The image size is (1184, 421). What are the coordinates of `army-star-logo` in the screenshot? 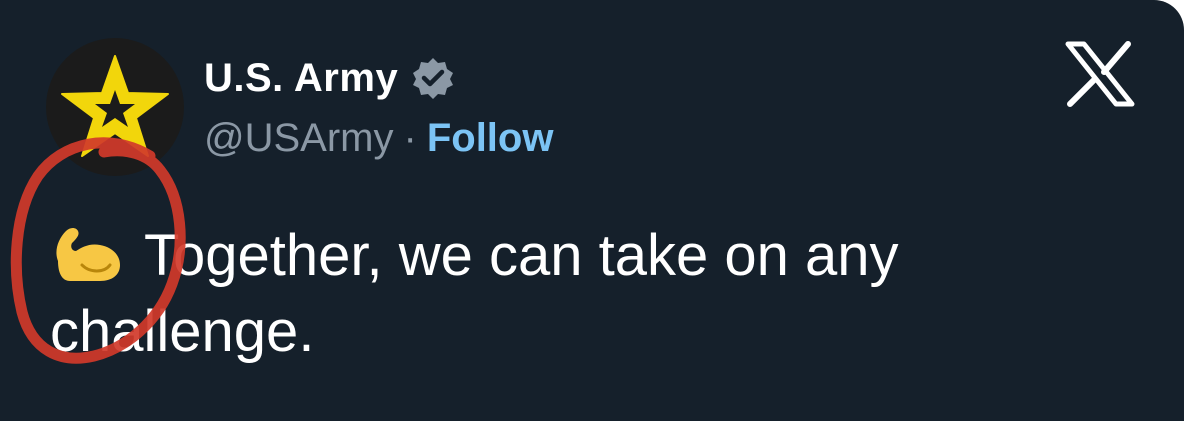 It's located at (115, 106).